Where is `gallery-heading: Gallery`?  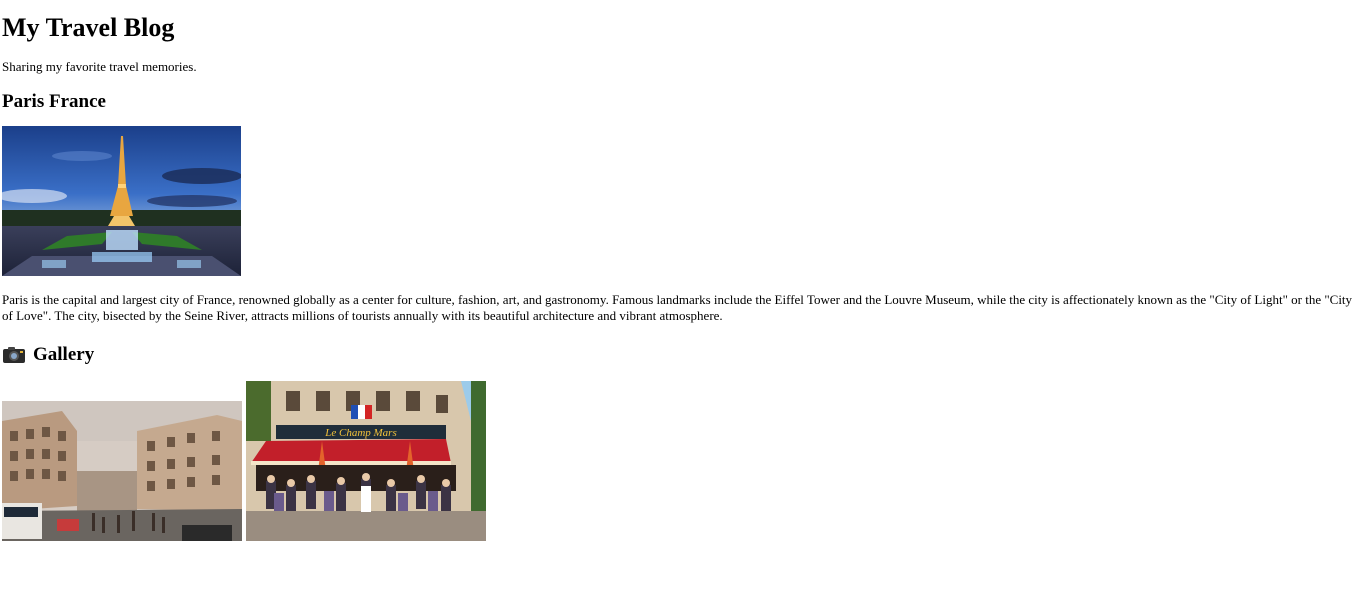
gallery-heading: Gallery is located at coordinates (680, 355).